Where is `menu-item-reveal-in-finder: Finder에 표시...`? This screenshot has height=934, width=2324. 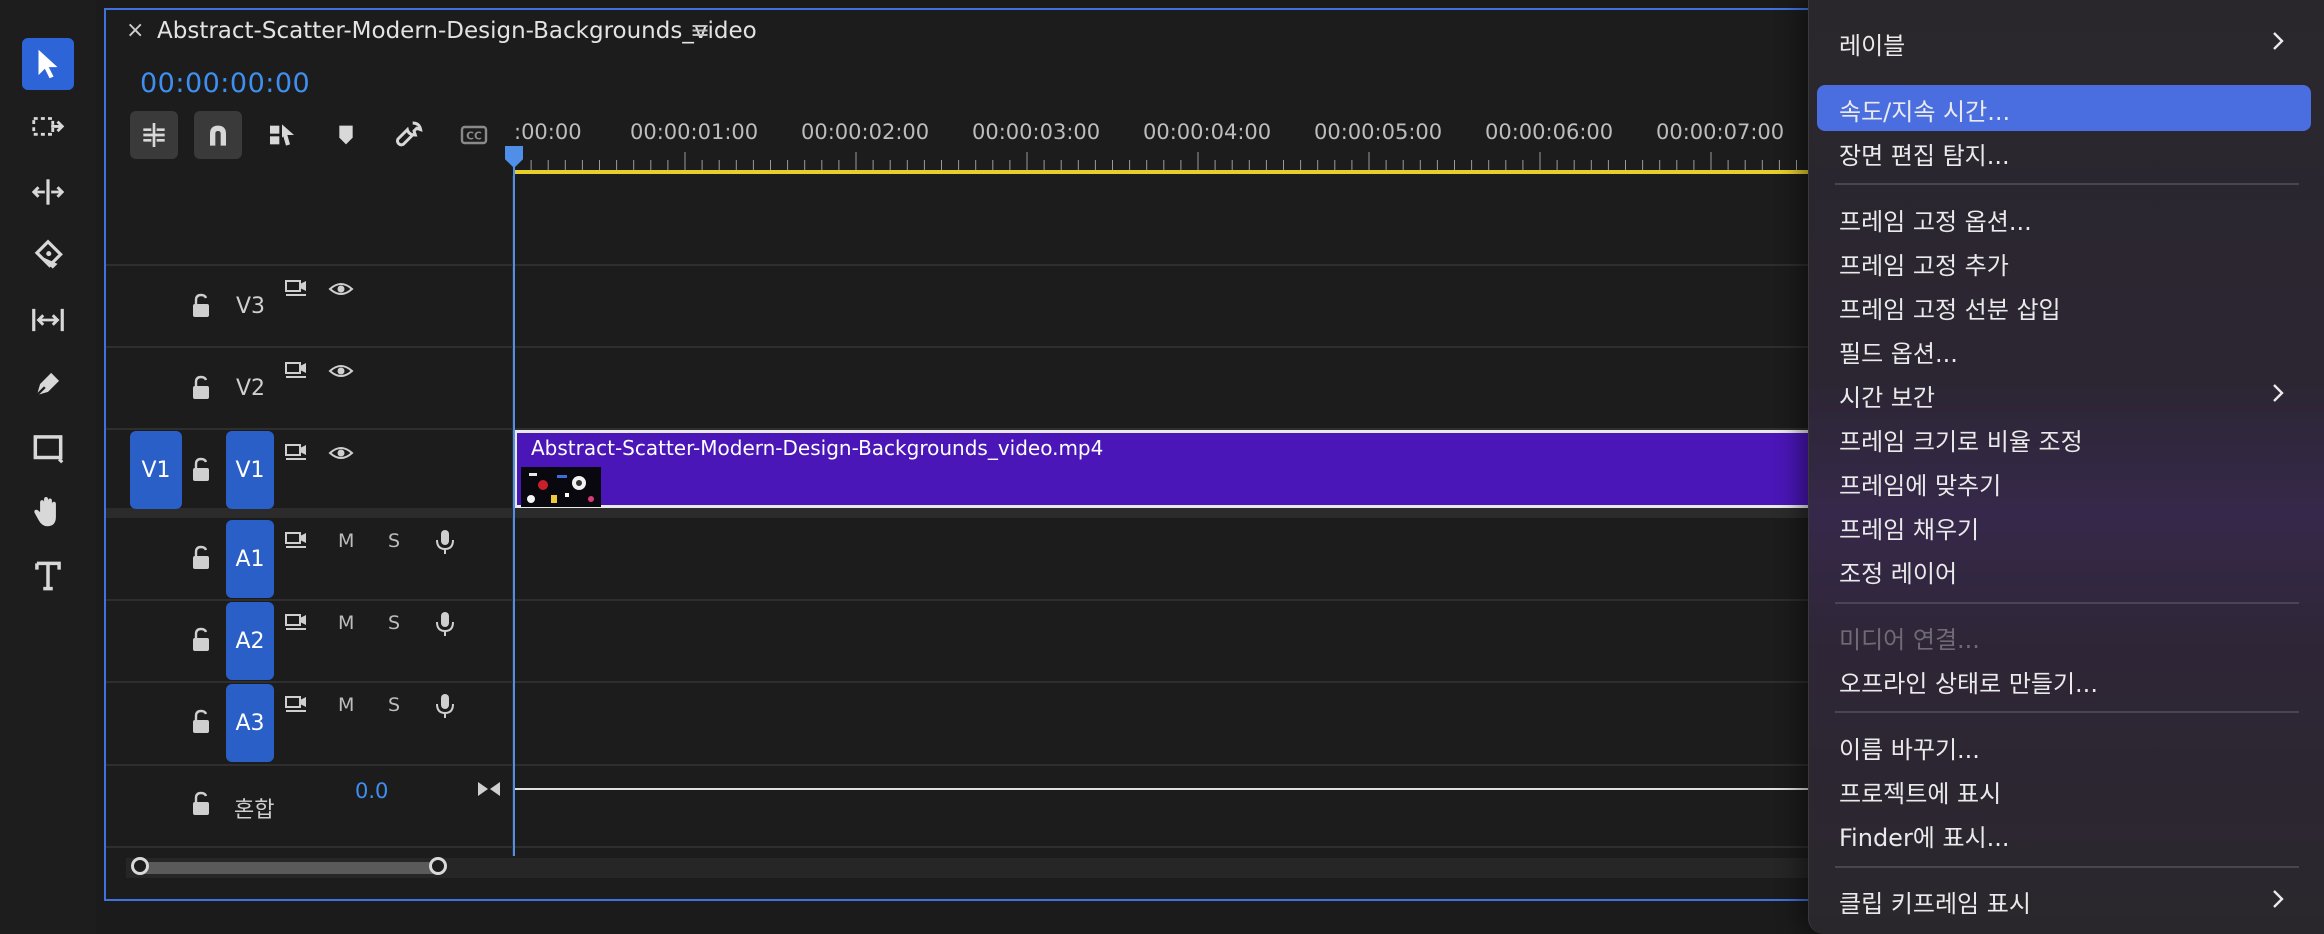 menu-item-reveal-in-finder: Finder에 표시... is located at coordinates (1924, 835).